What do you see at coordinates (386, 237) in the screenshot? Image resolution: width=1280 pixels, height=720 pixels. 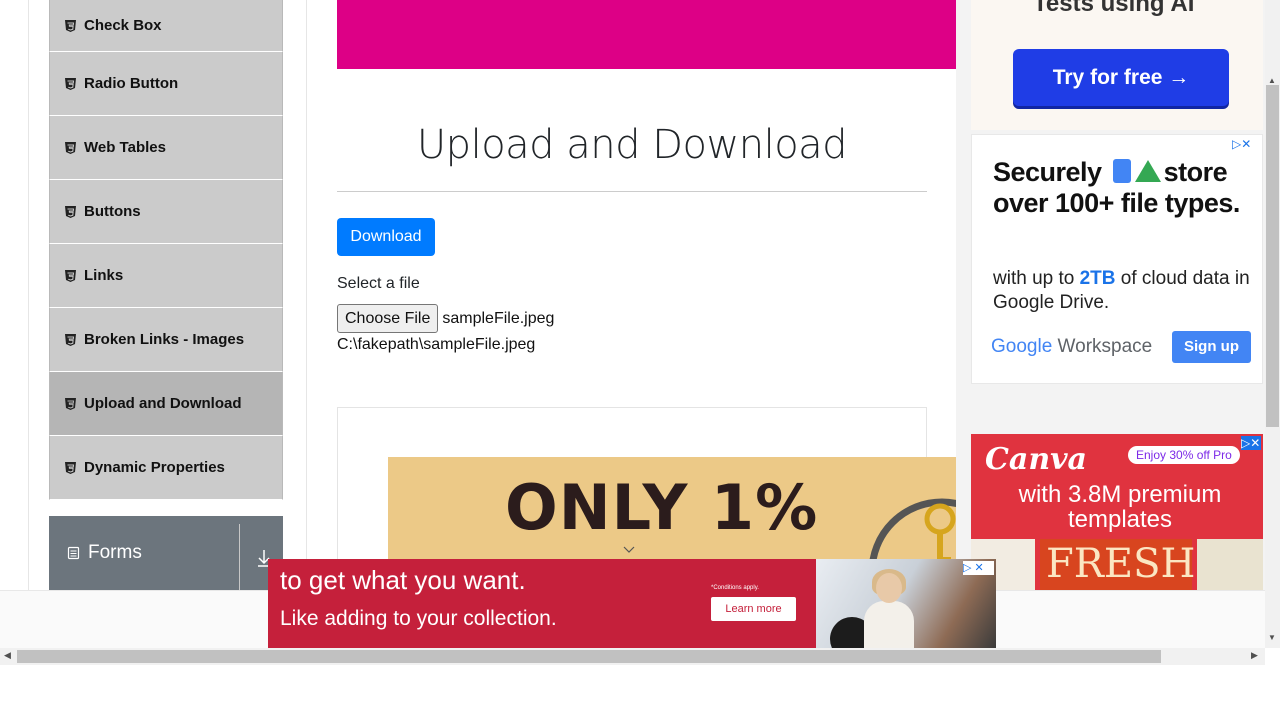 I see `download-button: Download` at bounding box center [386, 237].